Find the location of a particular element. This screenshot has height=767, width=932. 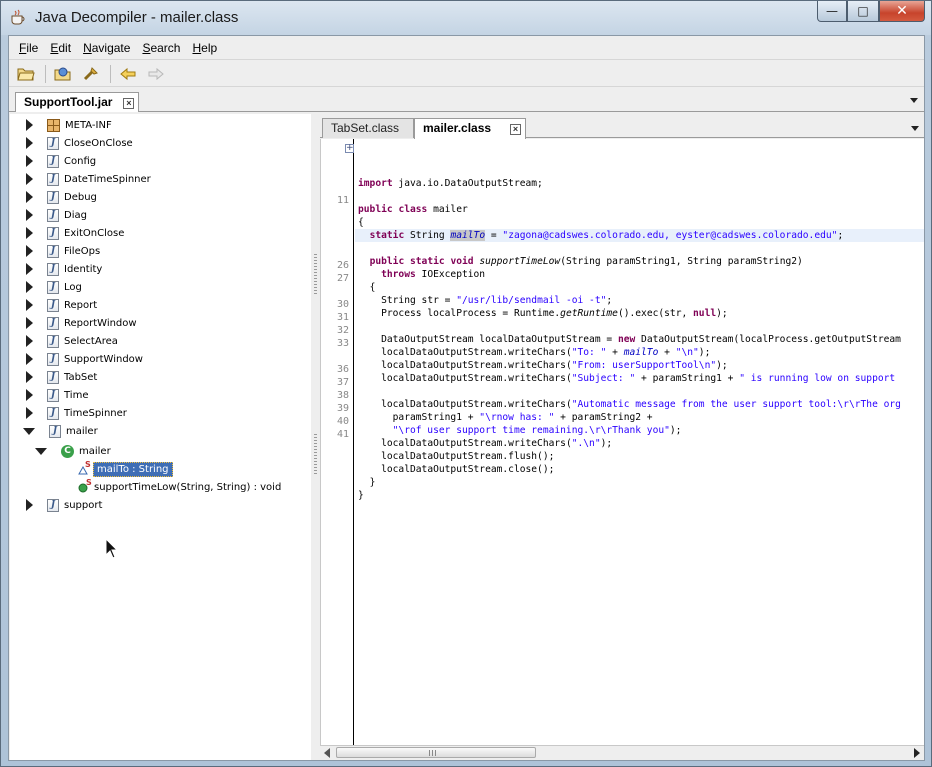

tab-label: TabSet.class is located at coordinates (365, 128).